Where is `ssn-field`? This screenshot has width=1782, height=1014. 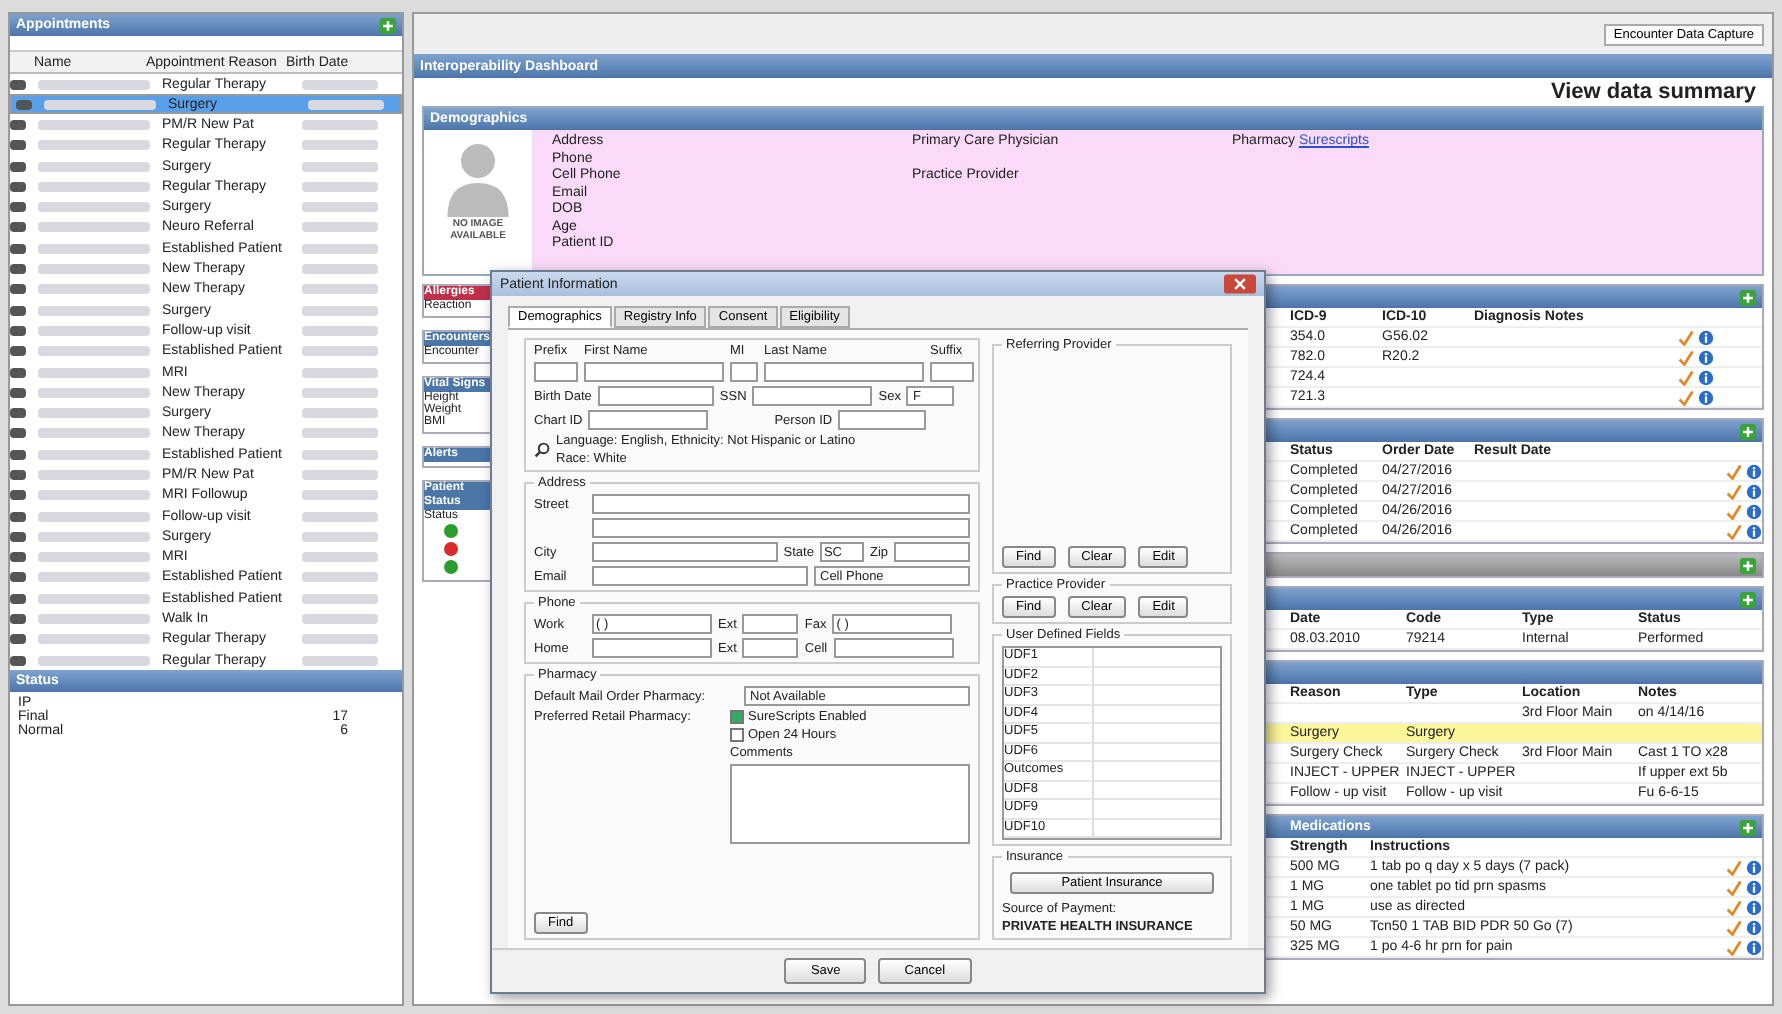 ssn-field is located at coordinates (812, 396).